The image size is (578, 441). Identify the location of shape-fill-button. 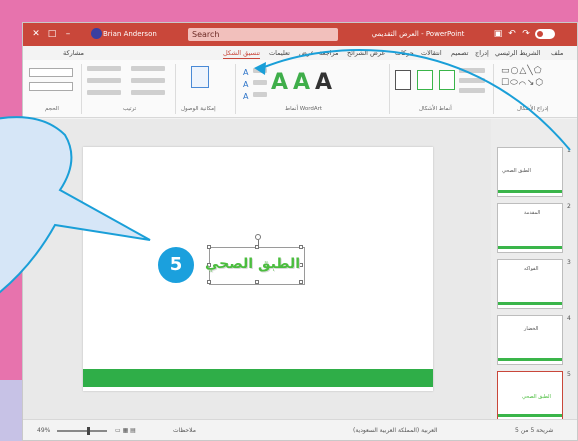
(472, 70).